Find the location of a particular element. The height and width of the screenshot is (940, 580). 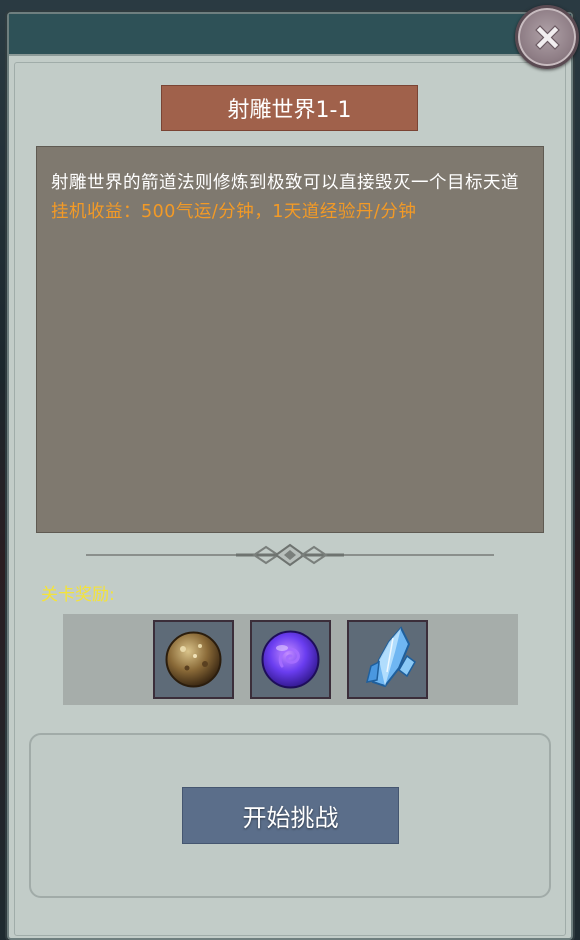

start-challenge-button: 开始挑战 is located at coordinates (290, 815).